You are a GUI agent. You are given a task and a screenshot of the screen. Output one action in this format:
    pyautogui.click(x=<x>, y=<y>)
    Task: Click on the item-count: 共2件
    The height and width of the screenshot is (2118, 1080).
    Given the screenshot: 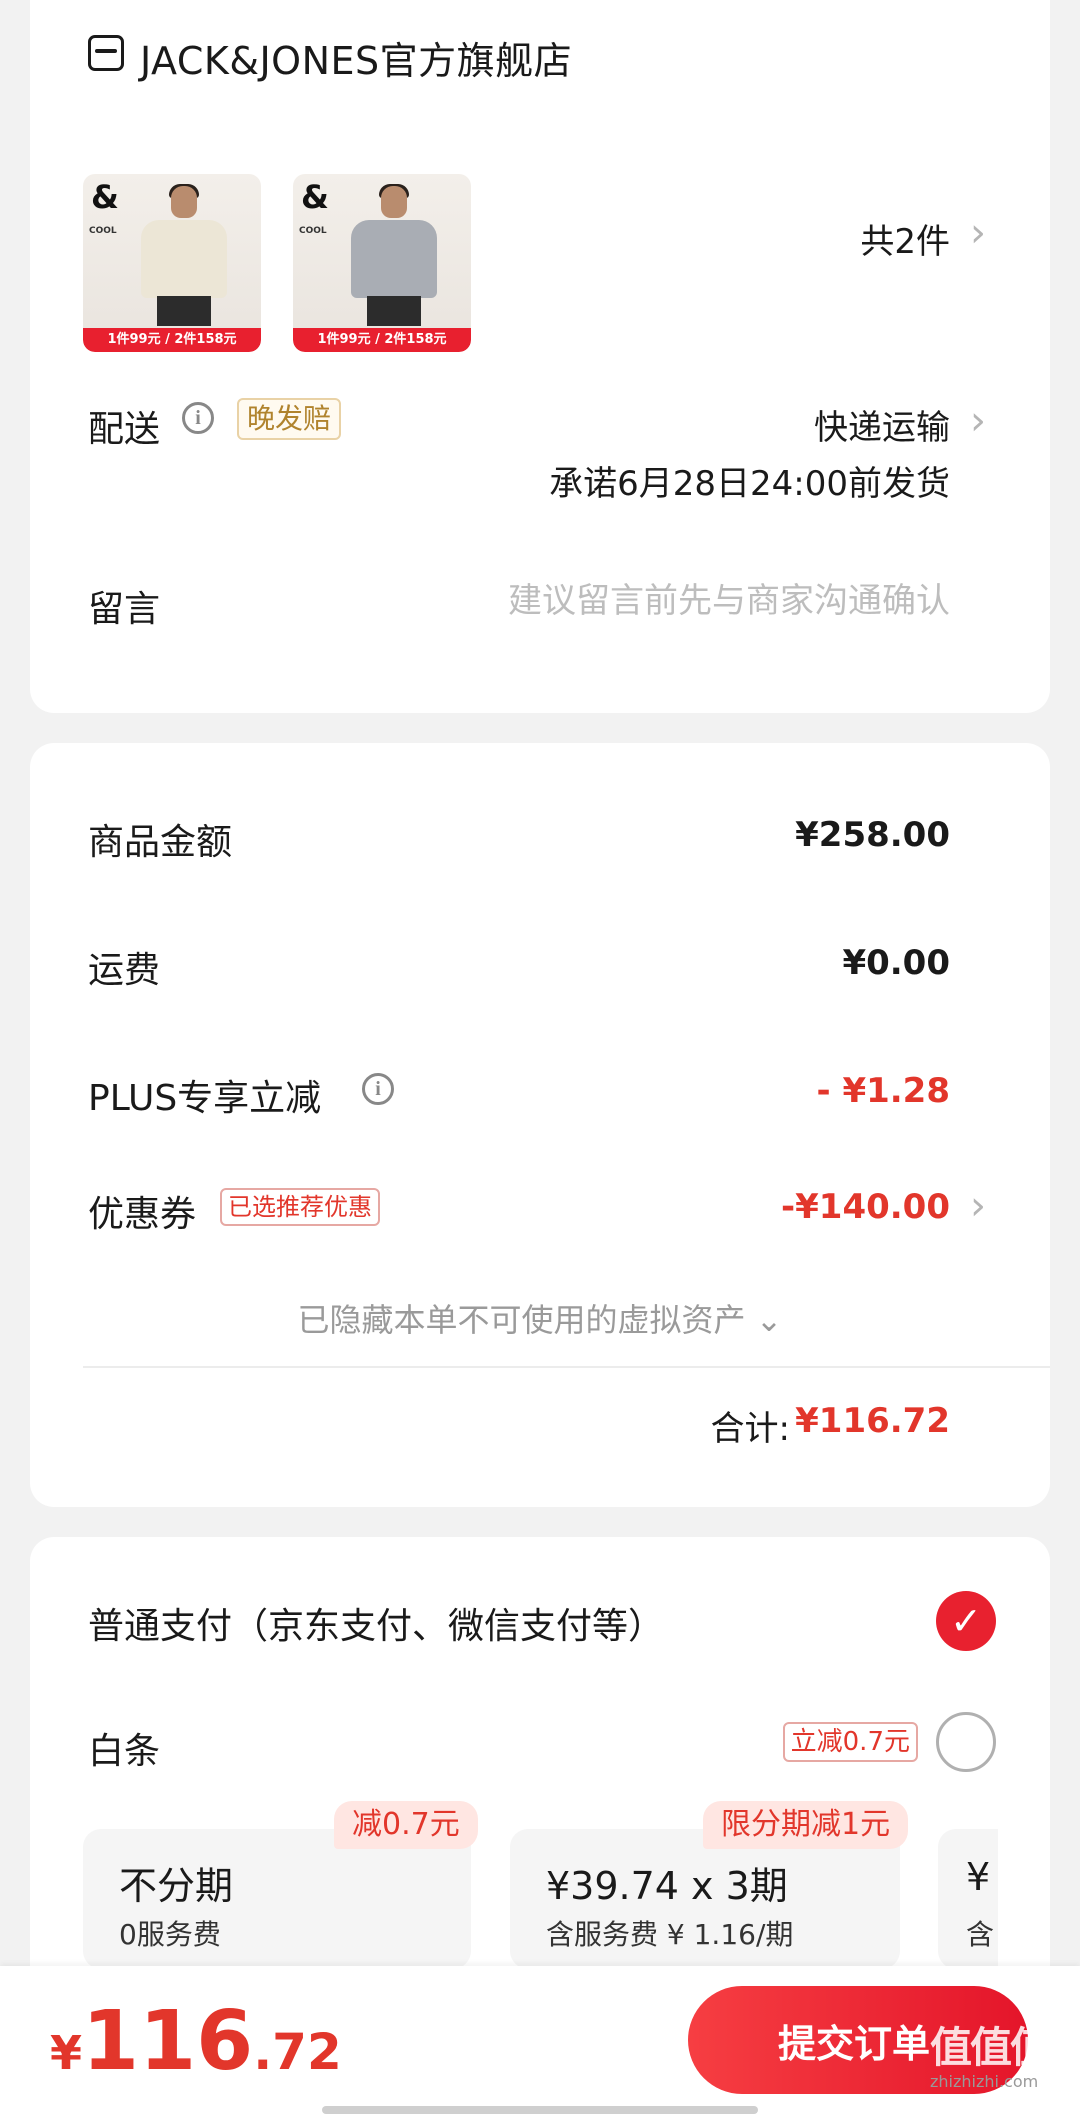 What is the action you would take?
    pyautogui.click(x=905, y=238)
    